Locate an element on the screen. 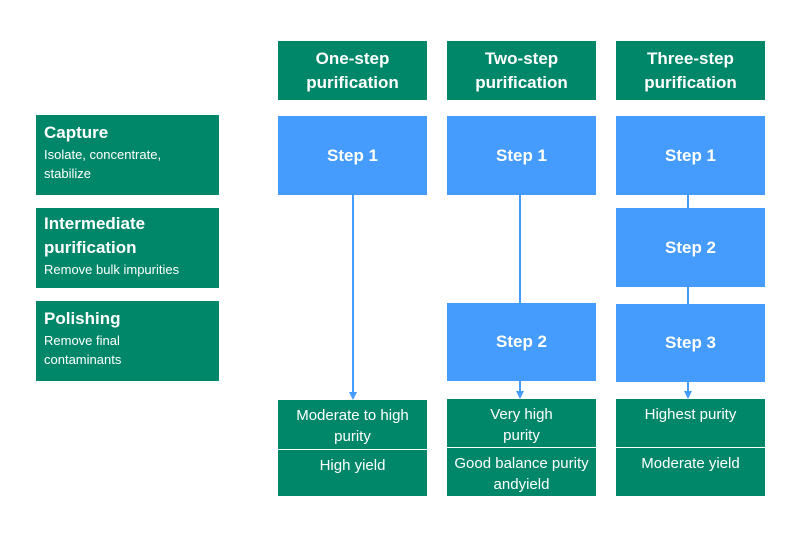 This screenshot has width=810, height=539. stage-desc: Isolate, concentrate, stabilize is located at coordinates (103, 164).